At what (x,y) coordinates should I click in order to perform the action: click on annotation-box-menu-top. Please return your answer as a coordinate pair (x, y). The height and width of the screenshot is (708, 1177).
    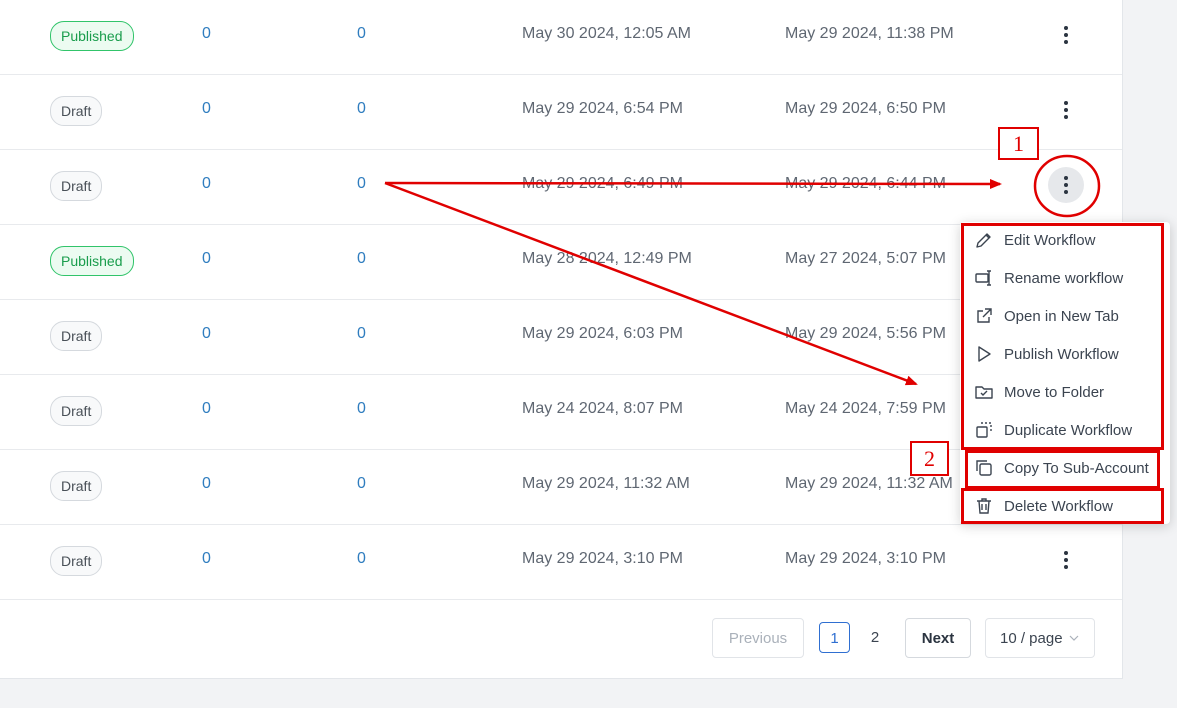
    Looking at the image, I should click on (1062, 336).